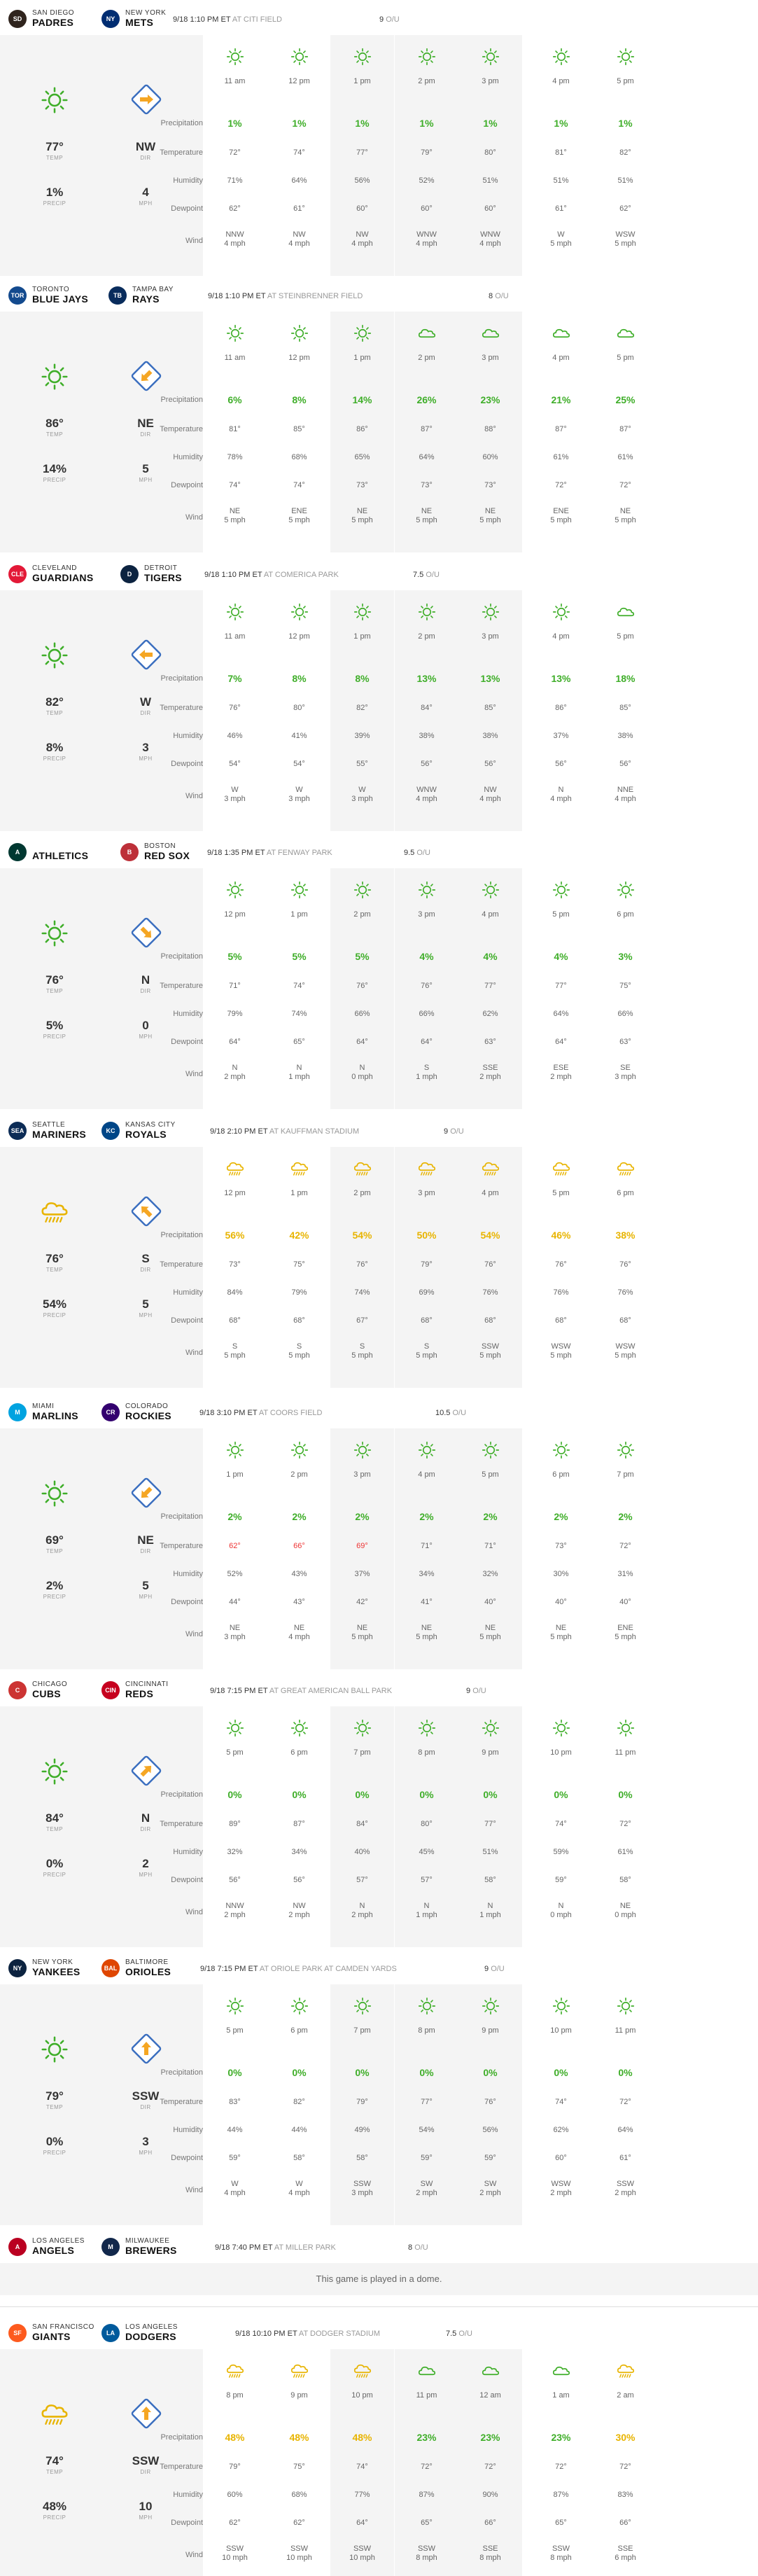 This screenshot has height=2576, width=758. I want to click on summary-weather, so click(54, 1212).